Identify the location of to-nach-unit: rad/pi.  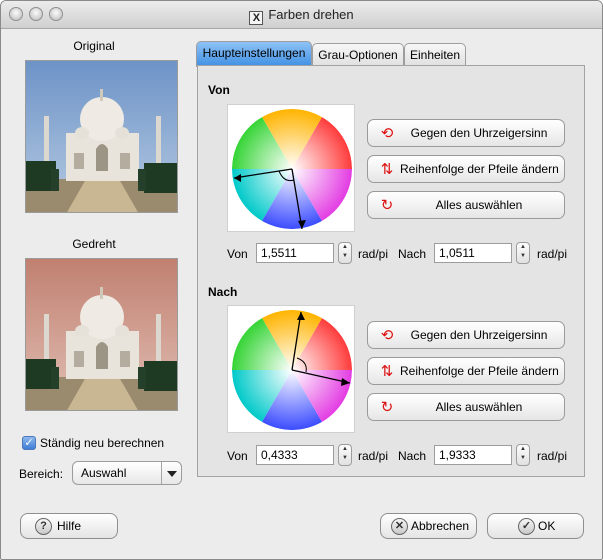
(552, 456).